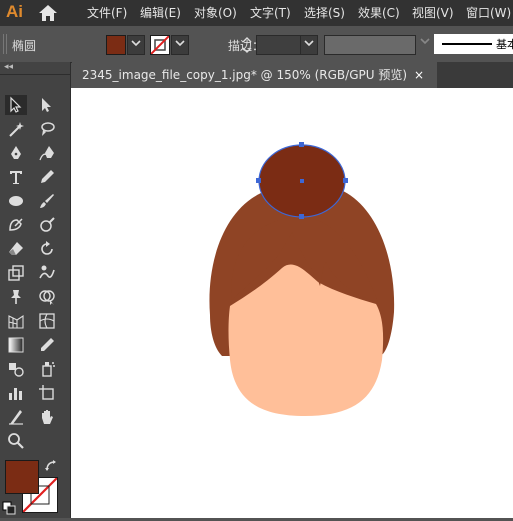 This screenshot has height=521, width=513. I want to click on mesh-tool, so click(47, 321).